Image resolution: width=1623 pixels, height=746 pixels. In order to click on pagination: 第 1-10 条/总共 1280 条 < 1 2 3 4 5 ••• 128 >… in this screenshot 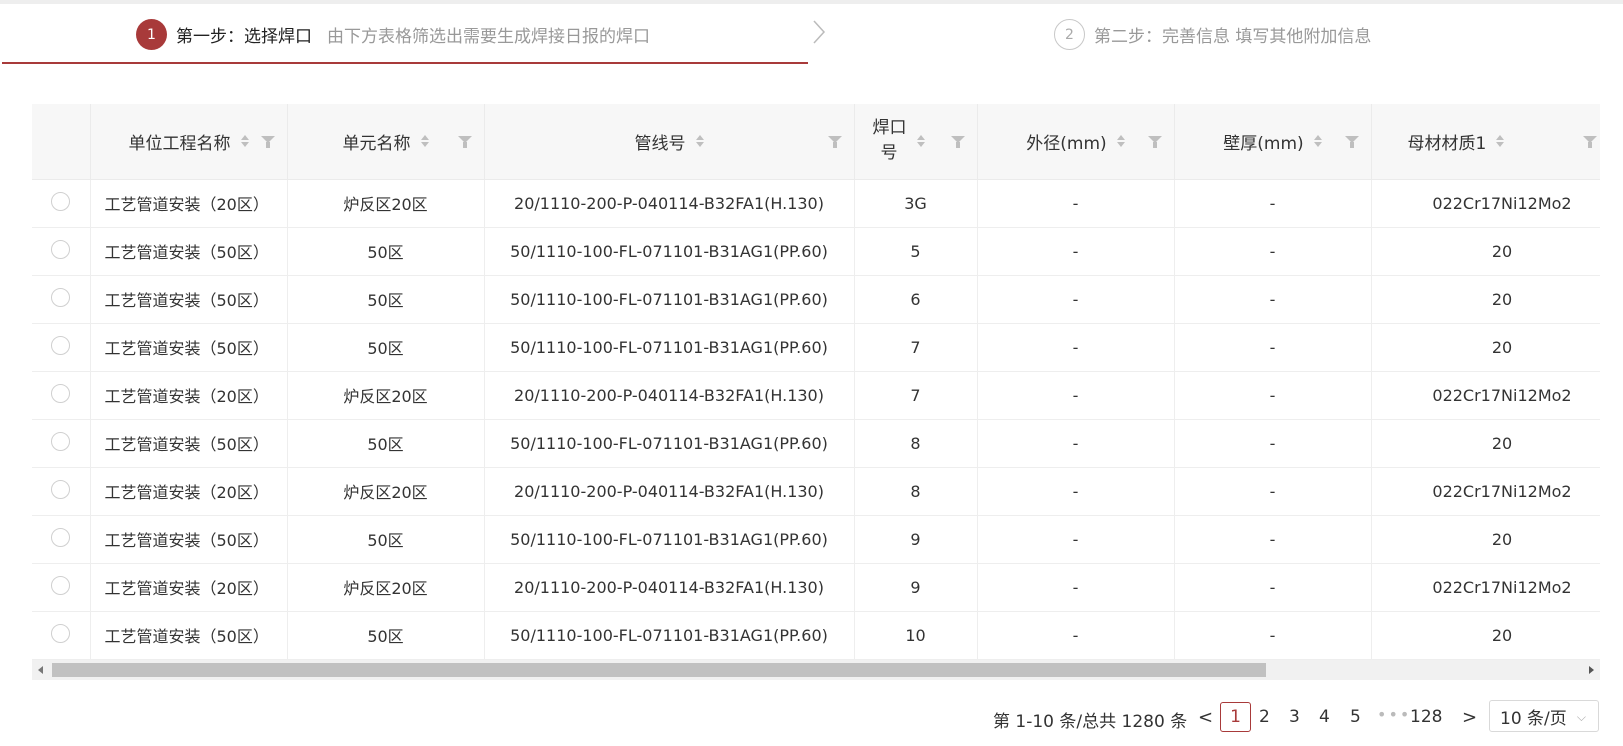, I will do `click(811, 717)`.